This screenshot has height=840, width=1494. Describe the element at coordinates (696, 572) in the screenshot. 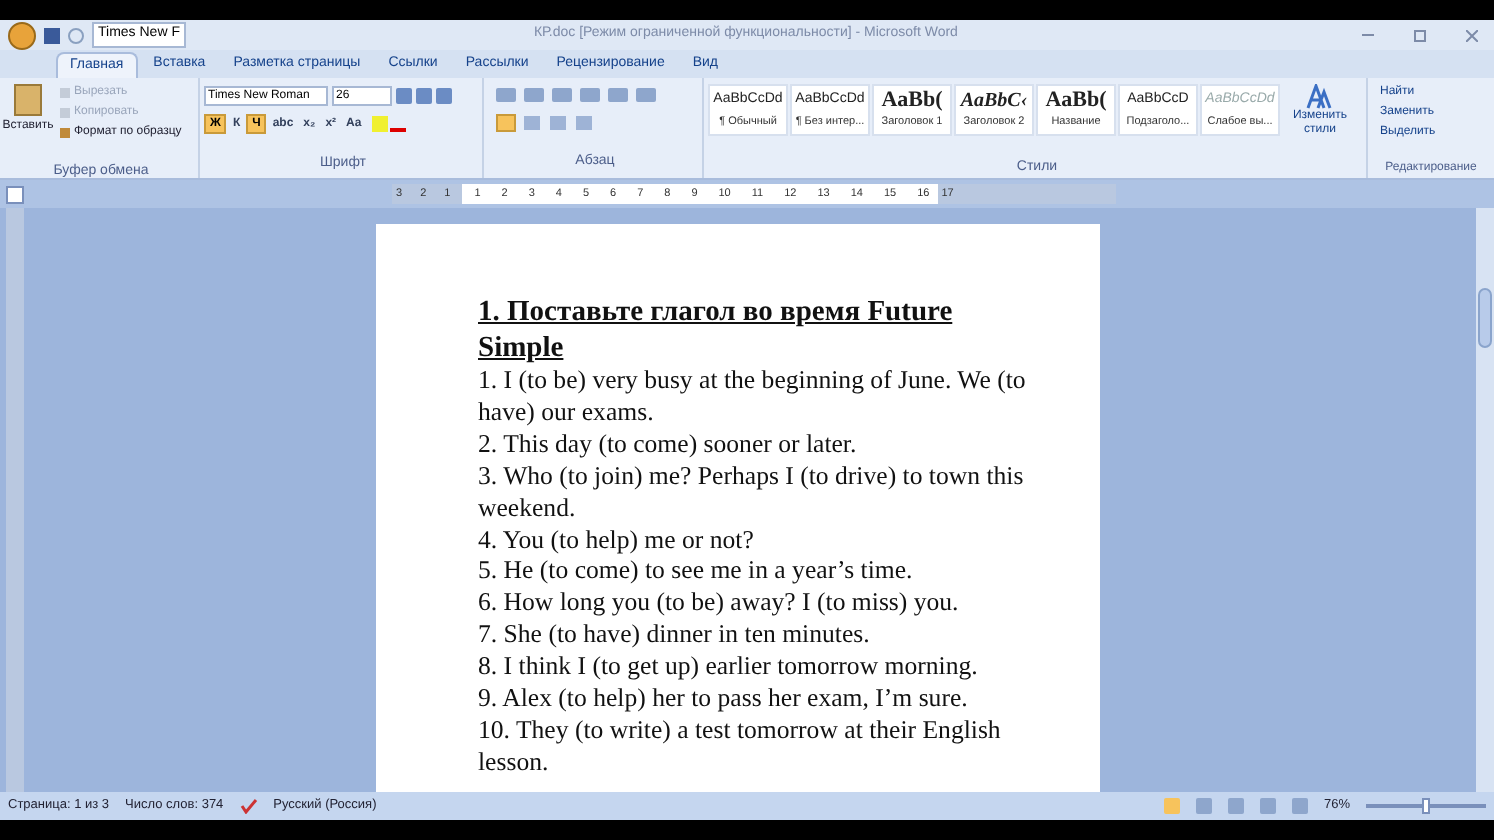

I see `exercise-line: 5. He (to come) to see me in a year’s time.` at that location.